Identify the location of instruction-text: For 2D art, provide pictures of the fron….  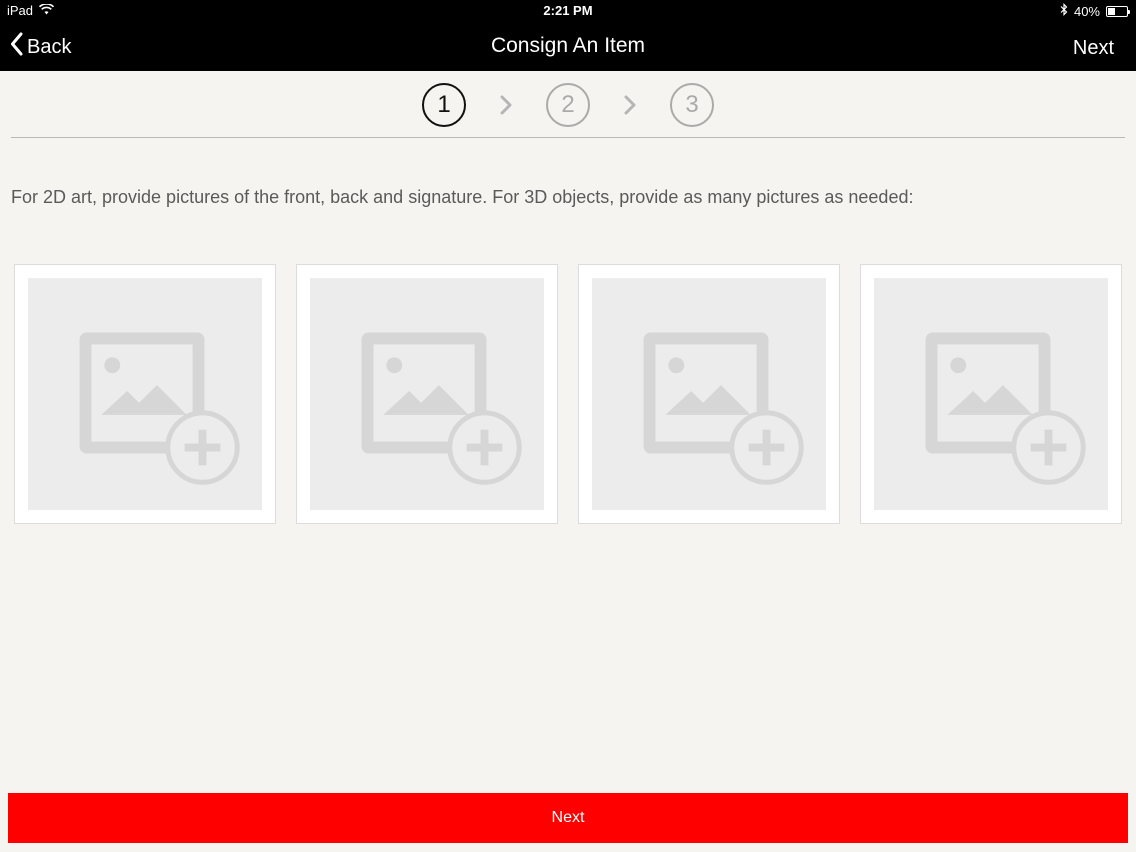
(462, 197).